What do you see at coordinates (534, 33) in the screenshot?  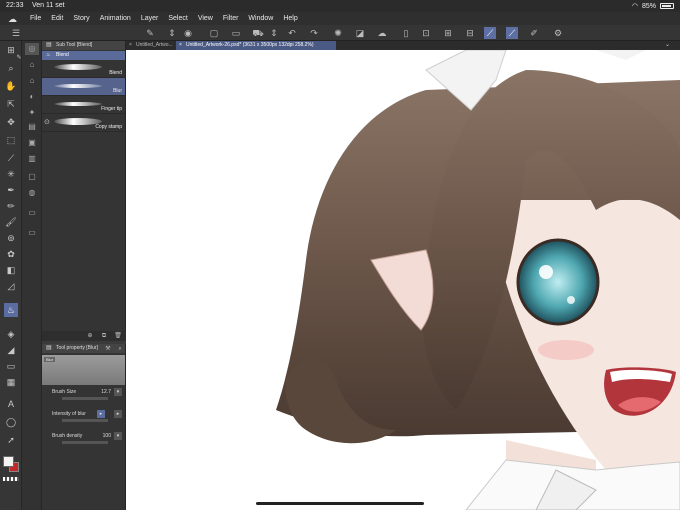 I see `ruler-edit-icon: ✐` at bounding box center [534, 33].